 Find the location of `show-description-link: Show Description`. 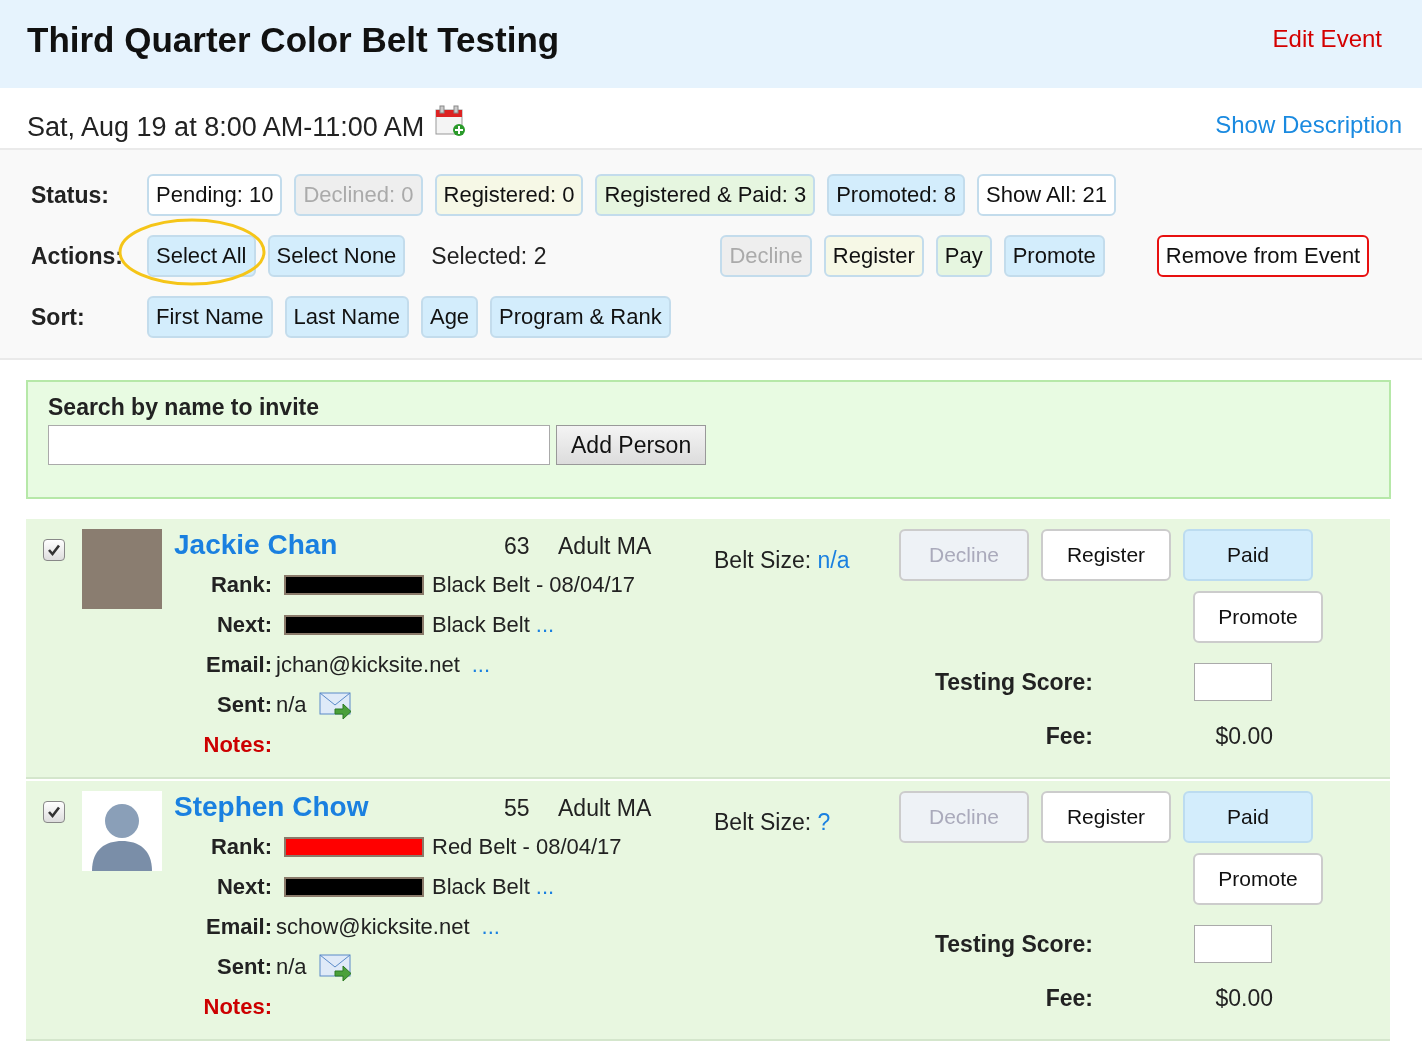

show-description-link: Show Description is located at coordinates (1308, 128).